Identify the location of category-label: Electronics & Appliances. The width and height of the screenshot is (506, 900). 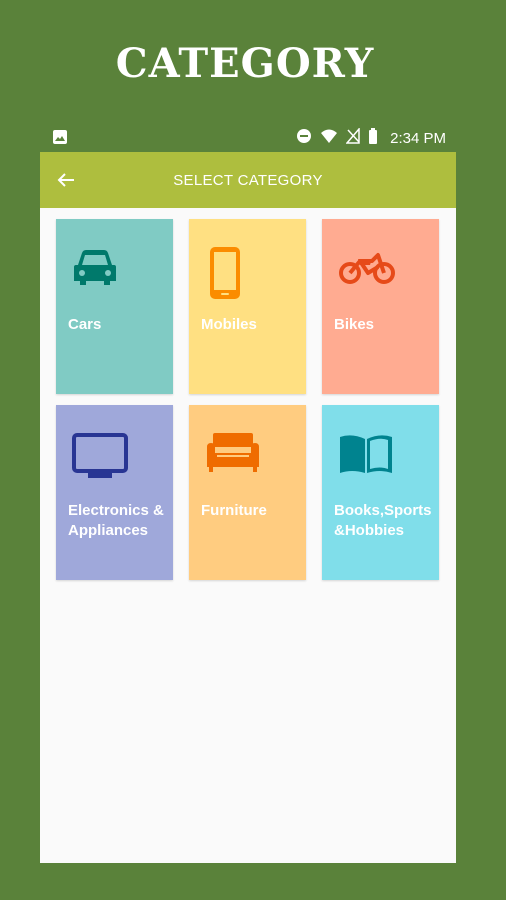
(116, 520).